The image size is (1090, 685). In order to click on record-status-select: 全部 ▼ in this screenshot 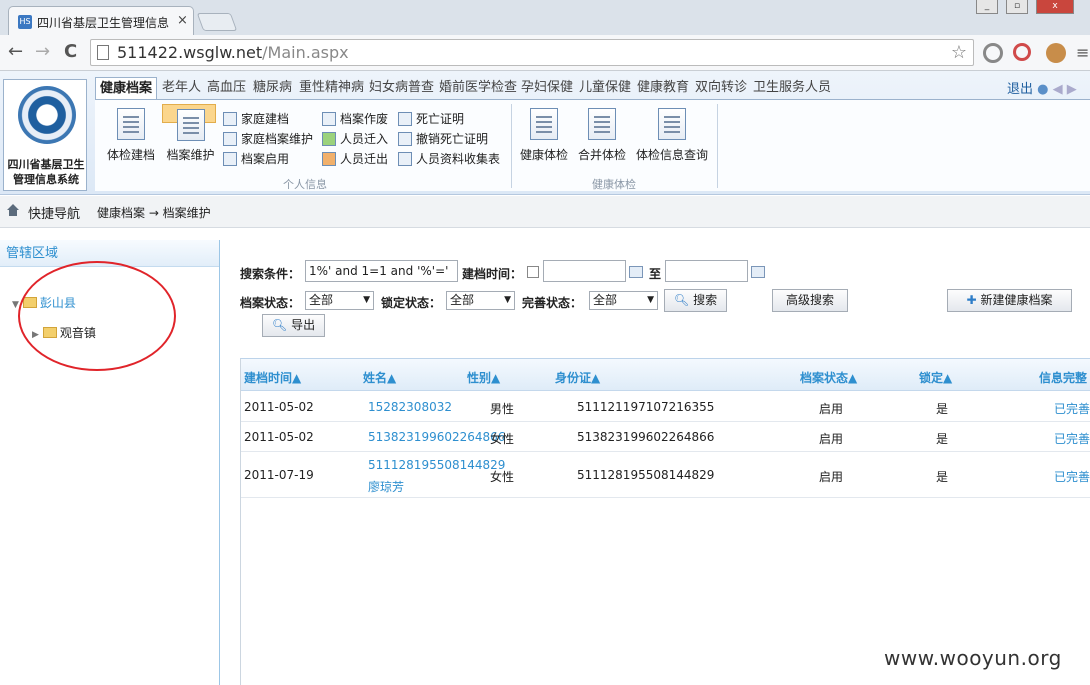, I will do `click(339, 300)`.